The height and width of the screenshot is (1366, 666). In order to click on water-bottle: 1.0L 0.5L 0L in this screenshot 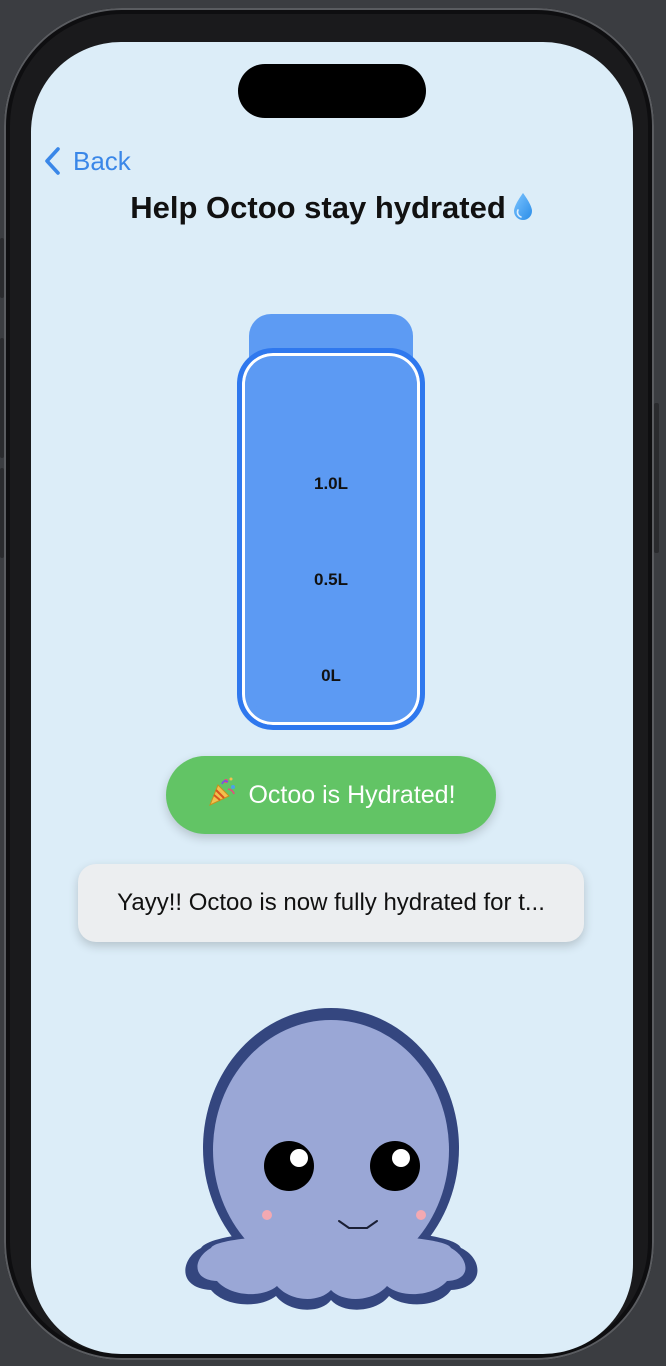, I will do `click(331, 539)`.